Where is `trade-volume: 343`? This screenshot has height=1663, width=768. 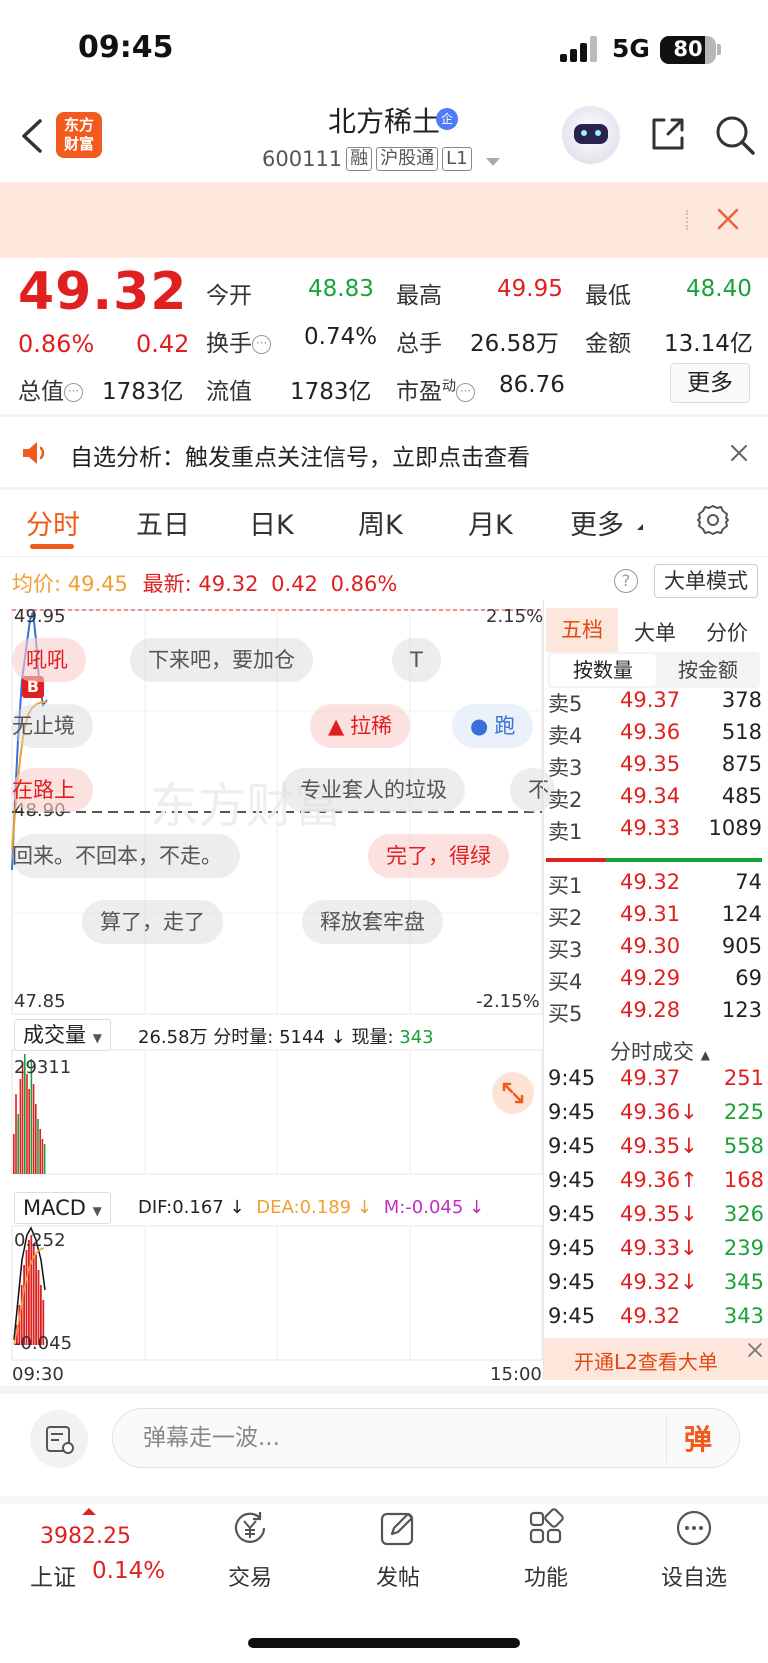
trade-volume: 343 is located at coordinates (743, 1316).